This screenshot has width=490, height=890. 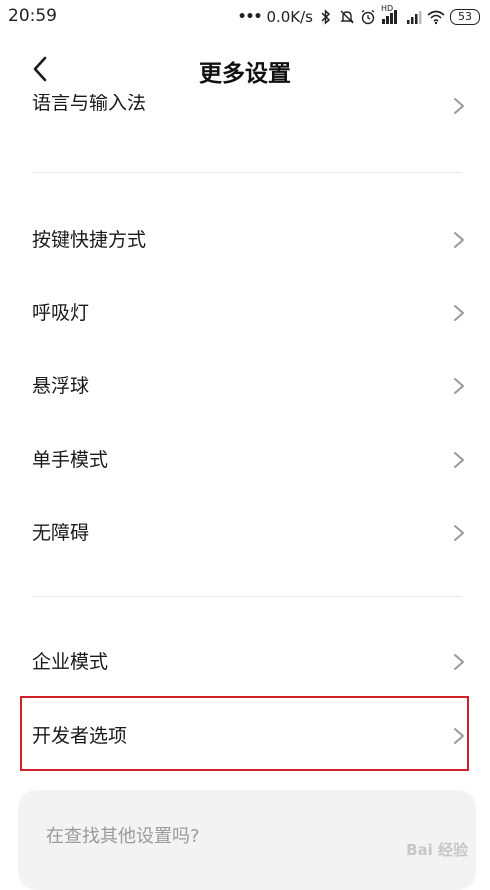 I want to click on settings-row-accessibility: 无障碍, so click(x=245, y=533).